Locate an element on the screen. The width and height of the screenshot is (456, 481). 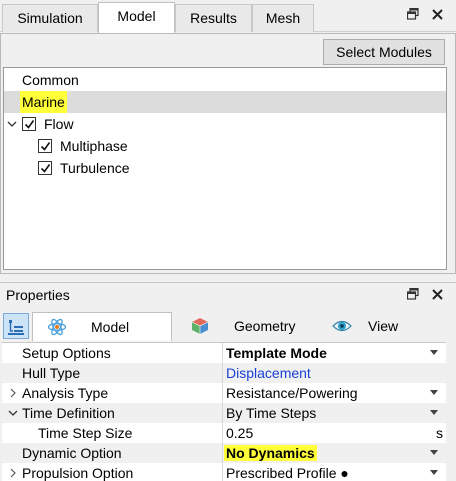
property-value: By Time Steps is located at coordinates (271, 413).